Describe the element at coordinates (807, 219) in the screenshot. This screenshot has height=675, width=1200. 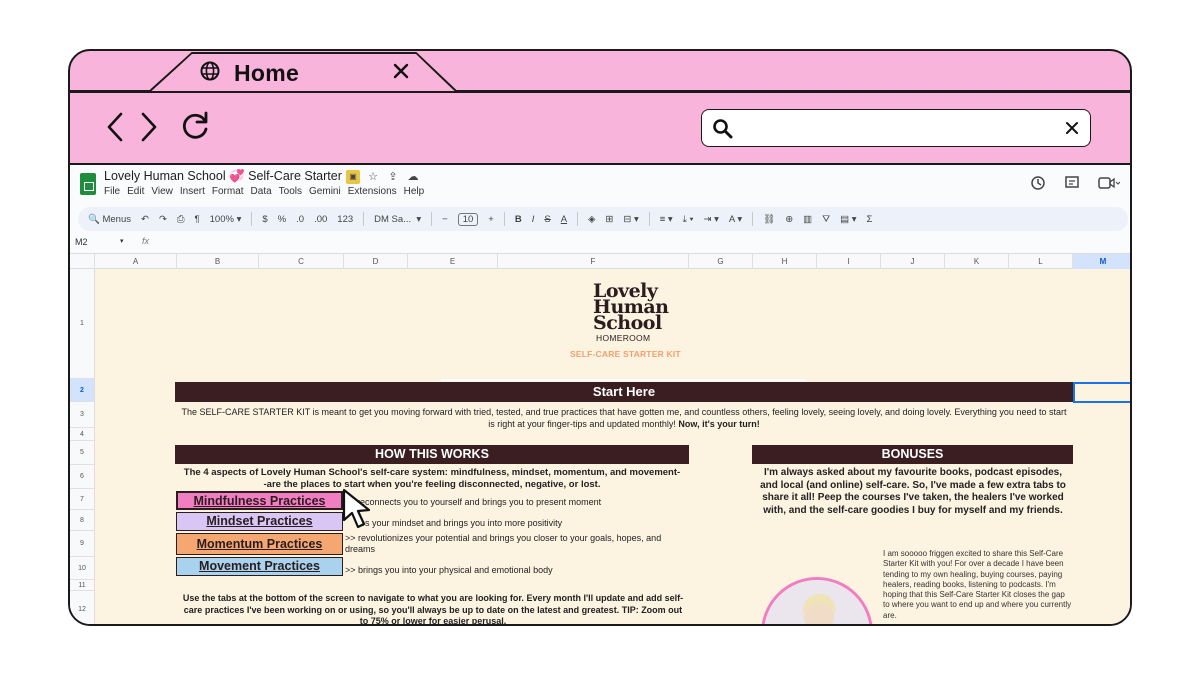
I see `chart-icon: ▥` at that location.